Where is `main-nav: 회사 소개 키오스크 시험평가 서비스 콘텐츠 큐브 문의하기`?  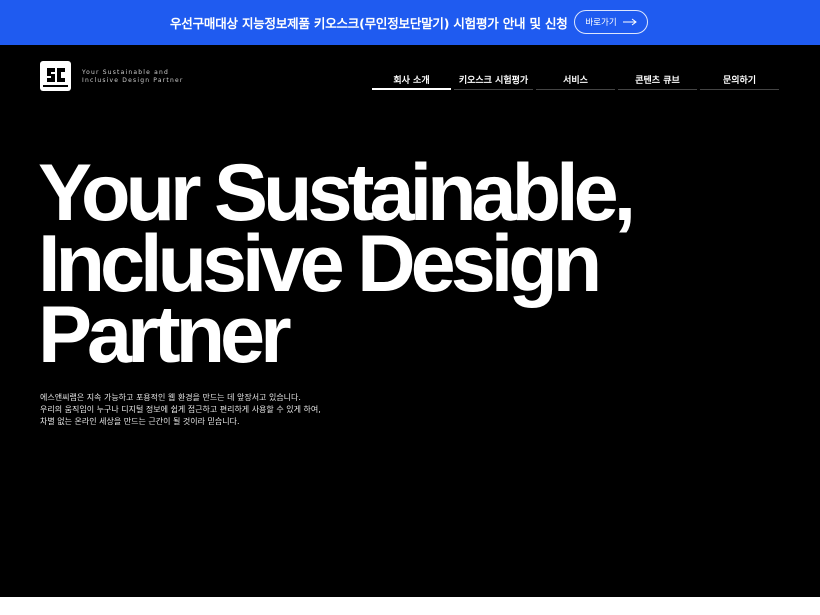 main-nav: 회사 소개 키오스크 시험평가 서비스 콘텐츠 큐브 문의하기 is located at coordinates (575, 81).